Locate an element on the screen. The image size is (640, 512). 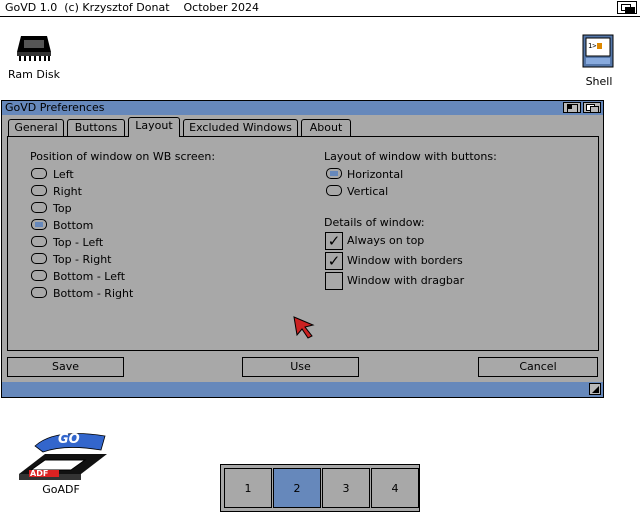
goadf-badge: ADF is located at coordinates (39, 473).